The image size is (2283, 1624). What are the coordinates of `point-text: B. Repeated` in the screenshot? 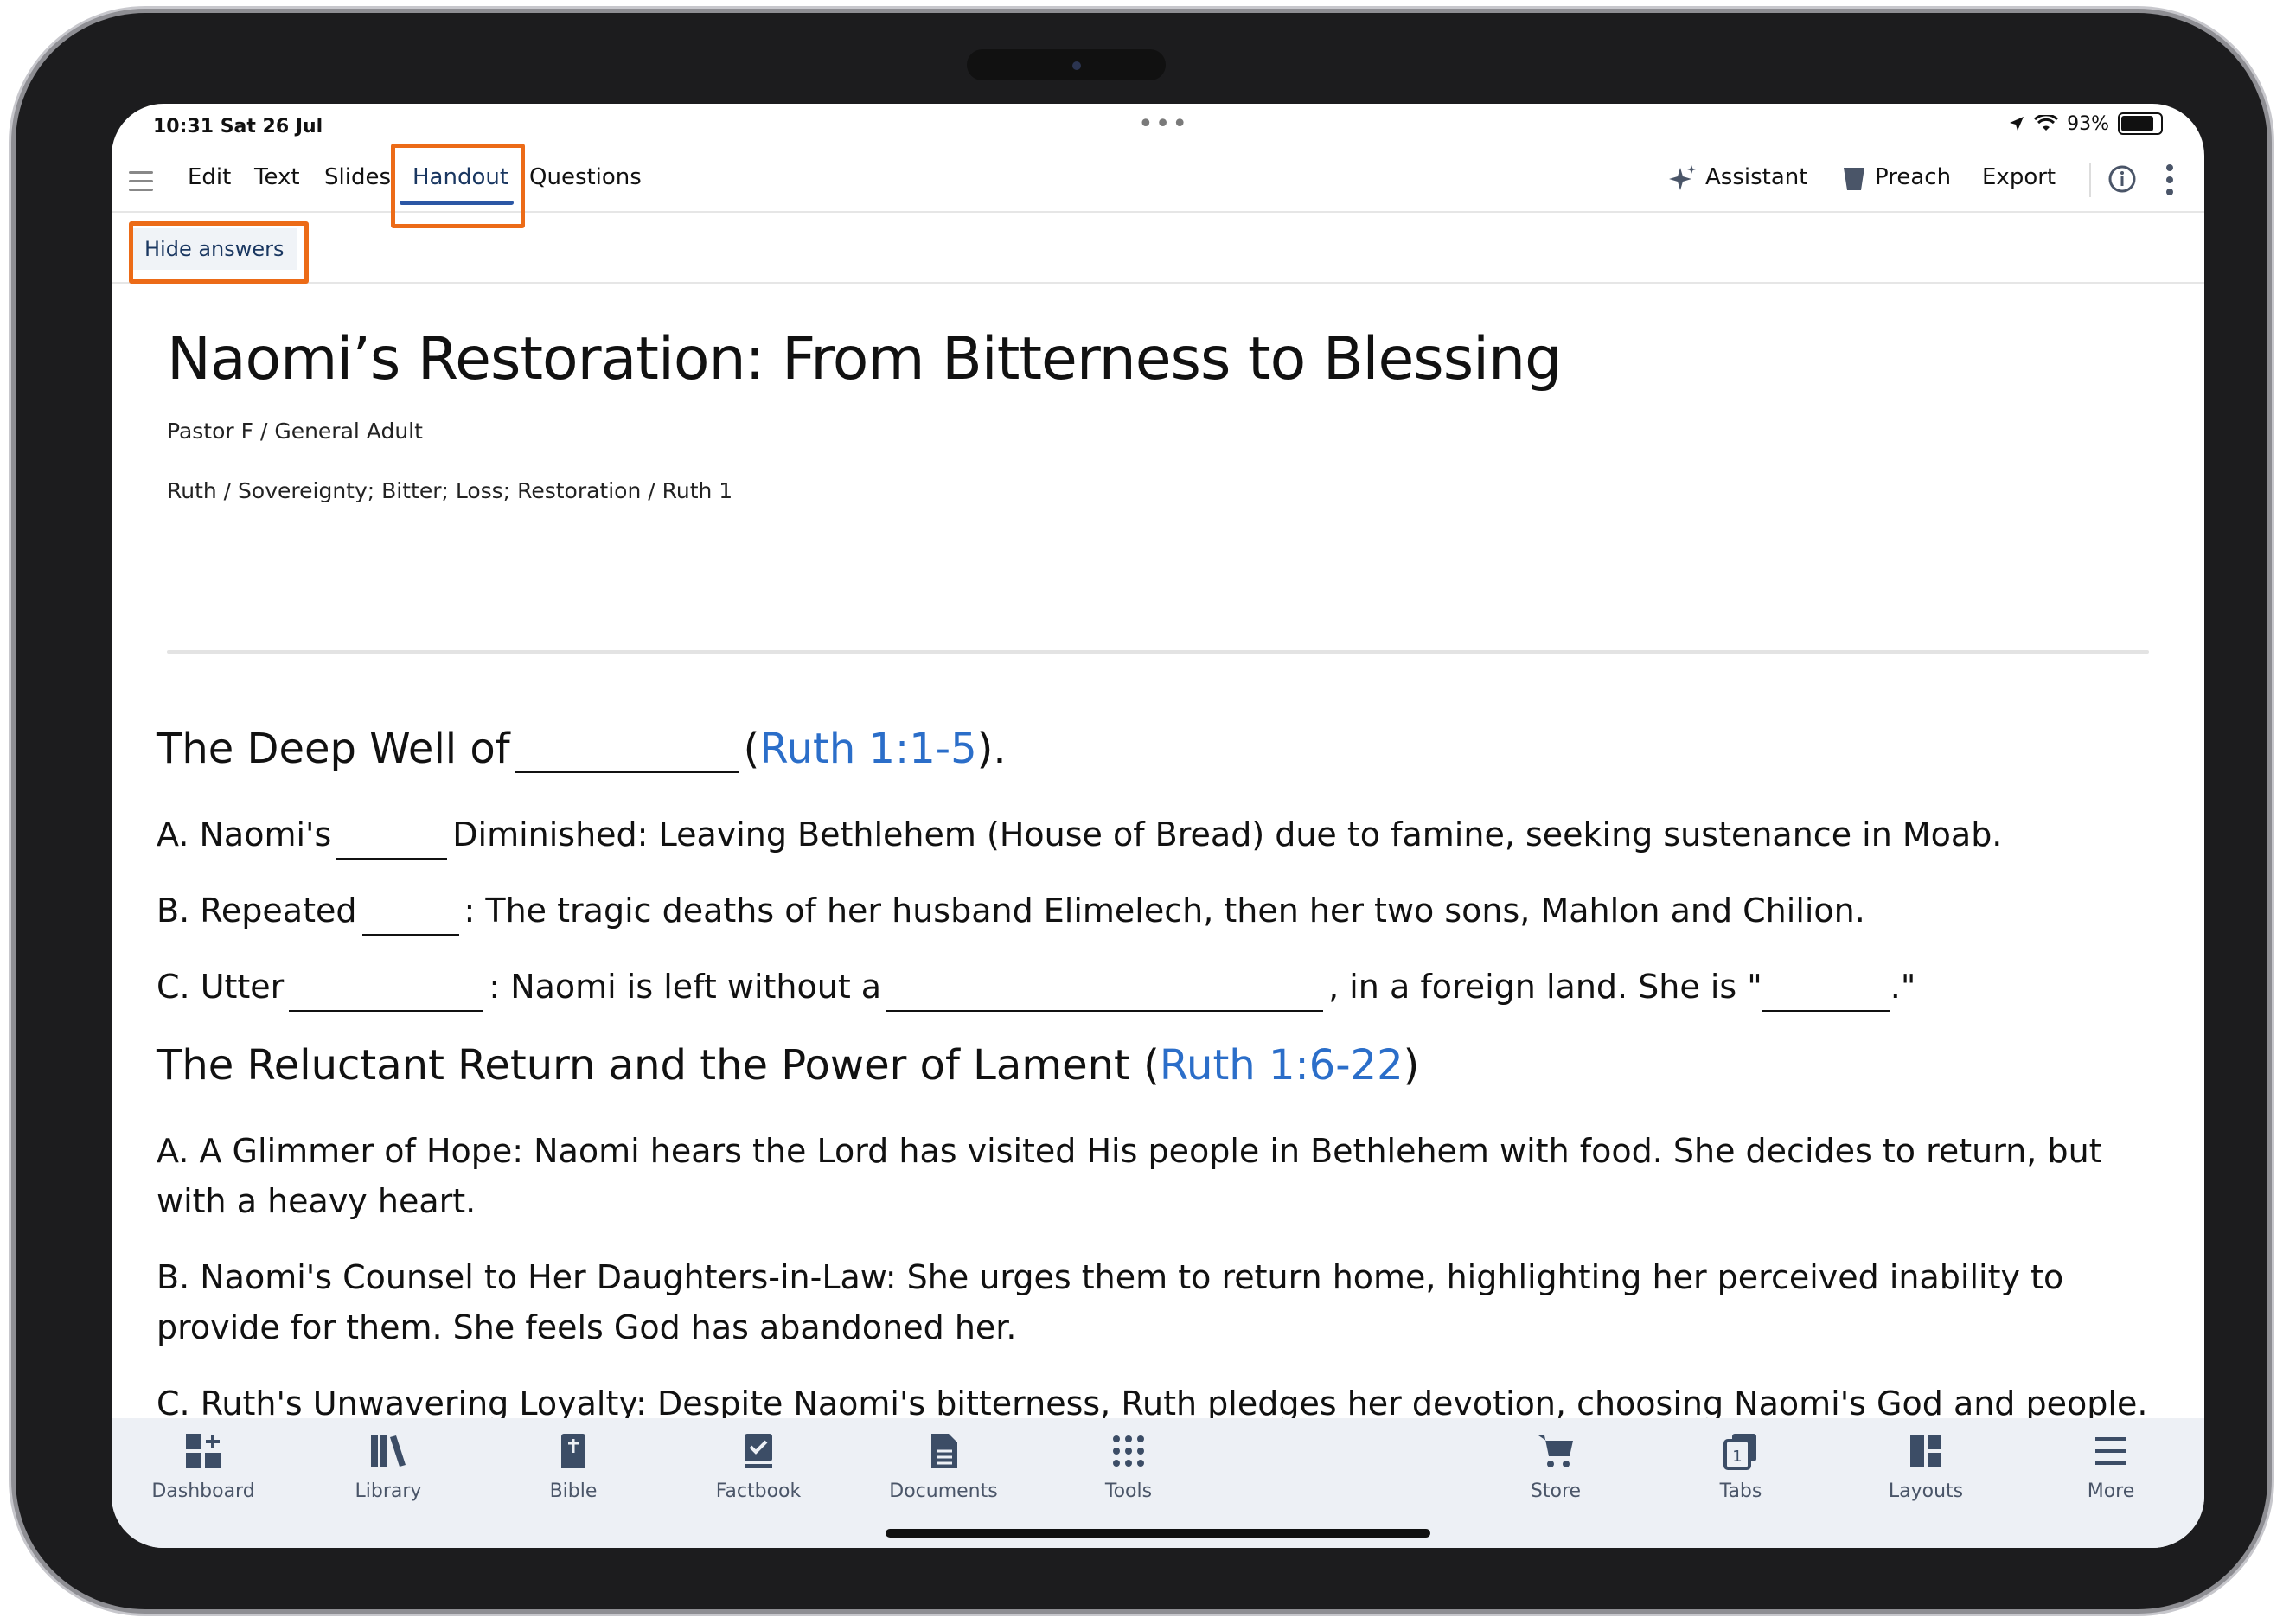 It's located at (257, 911).